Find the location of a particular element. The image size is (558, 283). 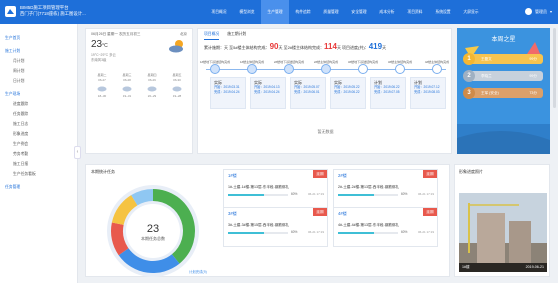

weekly-star-card: 本周之星 1 王磊文 99分 2 李晓兰 99分 3 王军 (安全) 73分 is located at coordinates (503, 91).